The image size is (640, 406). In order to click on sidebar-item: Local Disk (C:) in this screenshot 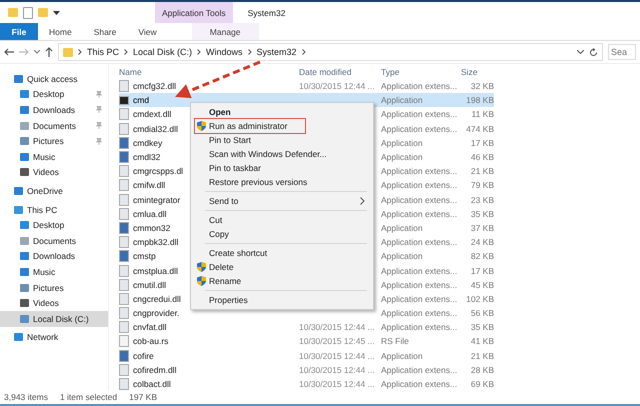, I will do `click(54, 318)`.